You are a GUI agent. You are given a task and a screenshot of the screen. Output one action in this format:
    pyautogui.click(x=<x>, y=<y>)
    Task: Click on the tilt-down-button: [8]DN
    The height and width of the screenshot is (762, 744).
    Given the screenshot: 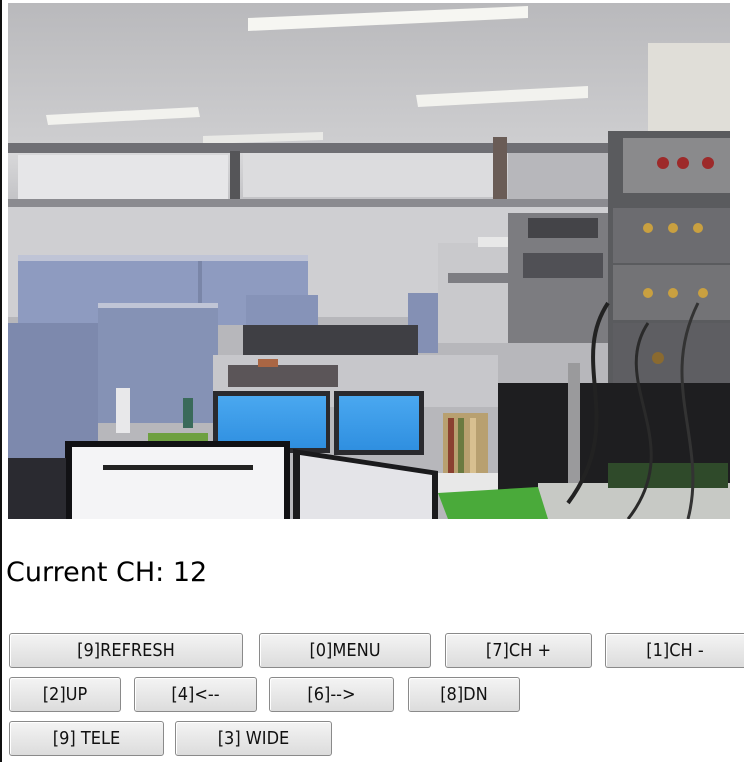 What is the action you would take?
    pyautogui.click(x=464, y=694)
    